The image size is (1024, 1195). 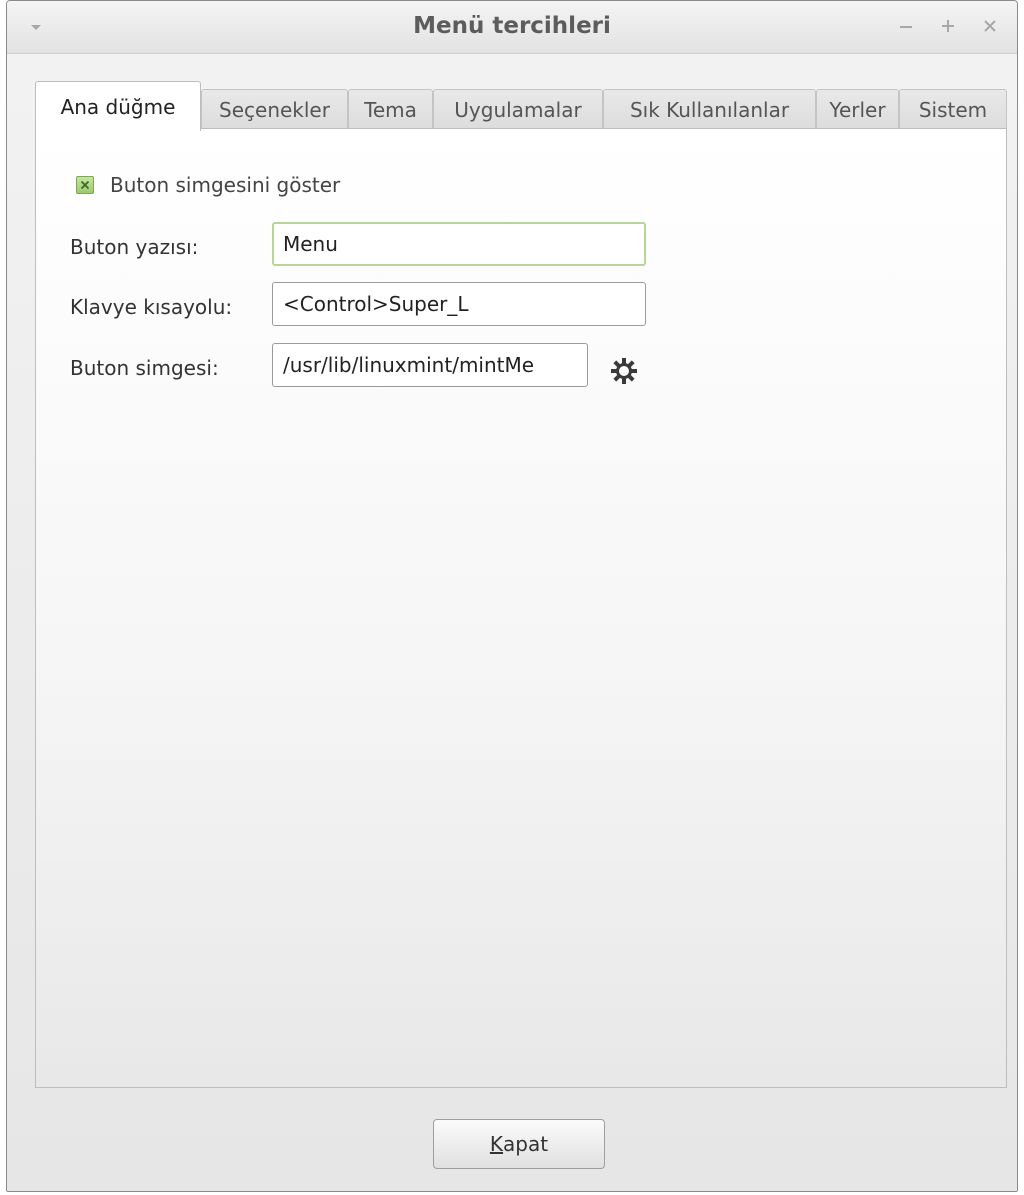 I want to click on show-icon-checkbox, so click(x=85, y=185).